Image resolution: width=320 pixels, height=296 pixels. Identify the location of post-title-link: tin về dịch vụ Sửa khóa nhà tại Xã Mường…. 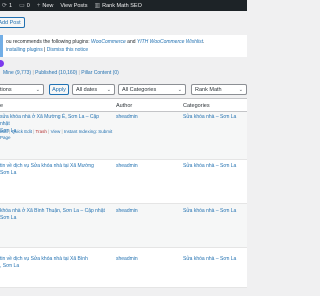
(55, 170).